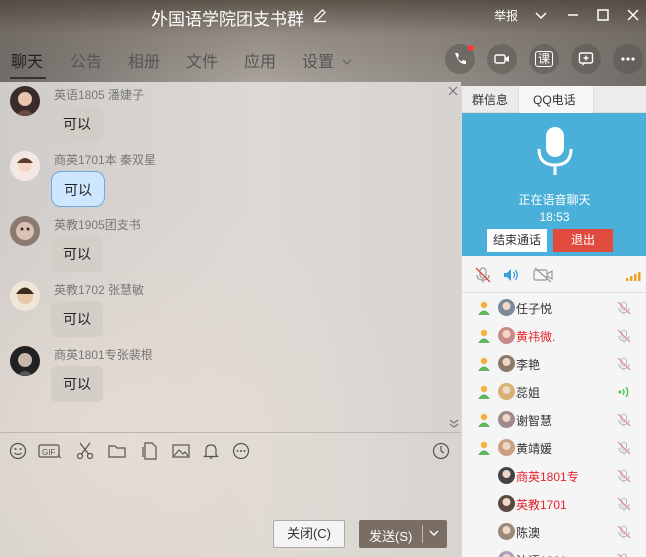 This screenshot has height=557, width=646. What do you see at coordinates (85, 451) in the screenshot?
I see `scissors-icon` at bounding box center [85, 451].